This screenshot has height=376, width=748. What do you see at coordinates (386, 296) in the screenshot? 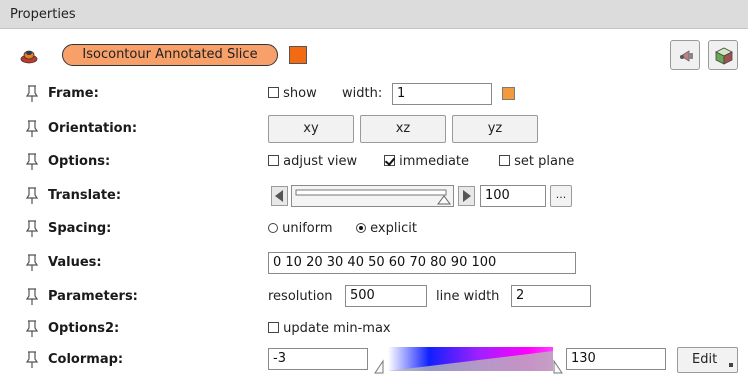
I see `resolution-field: 500` at bounding box center [386, 296].